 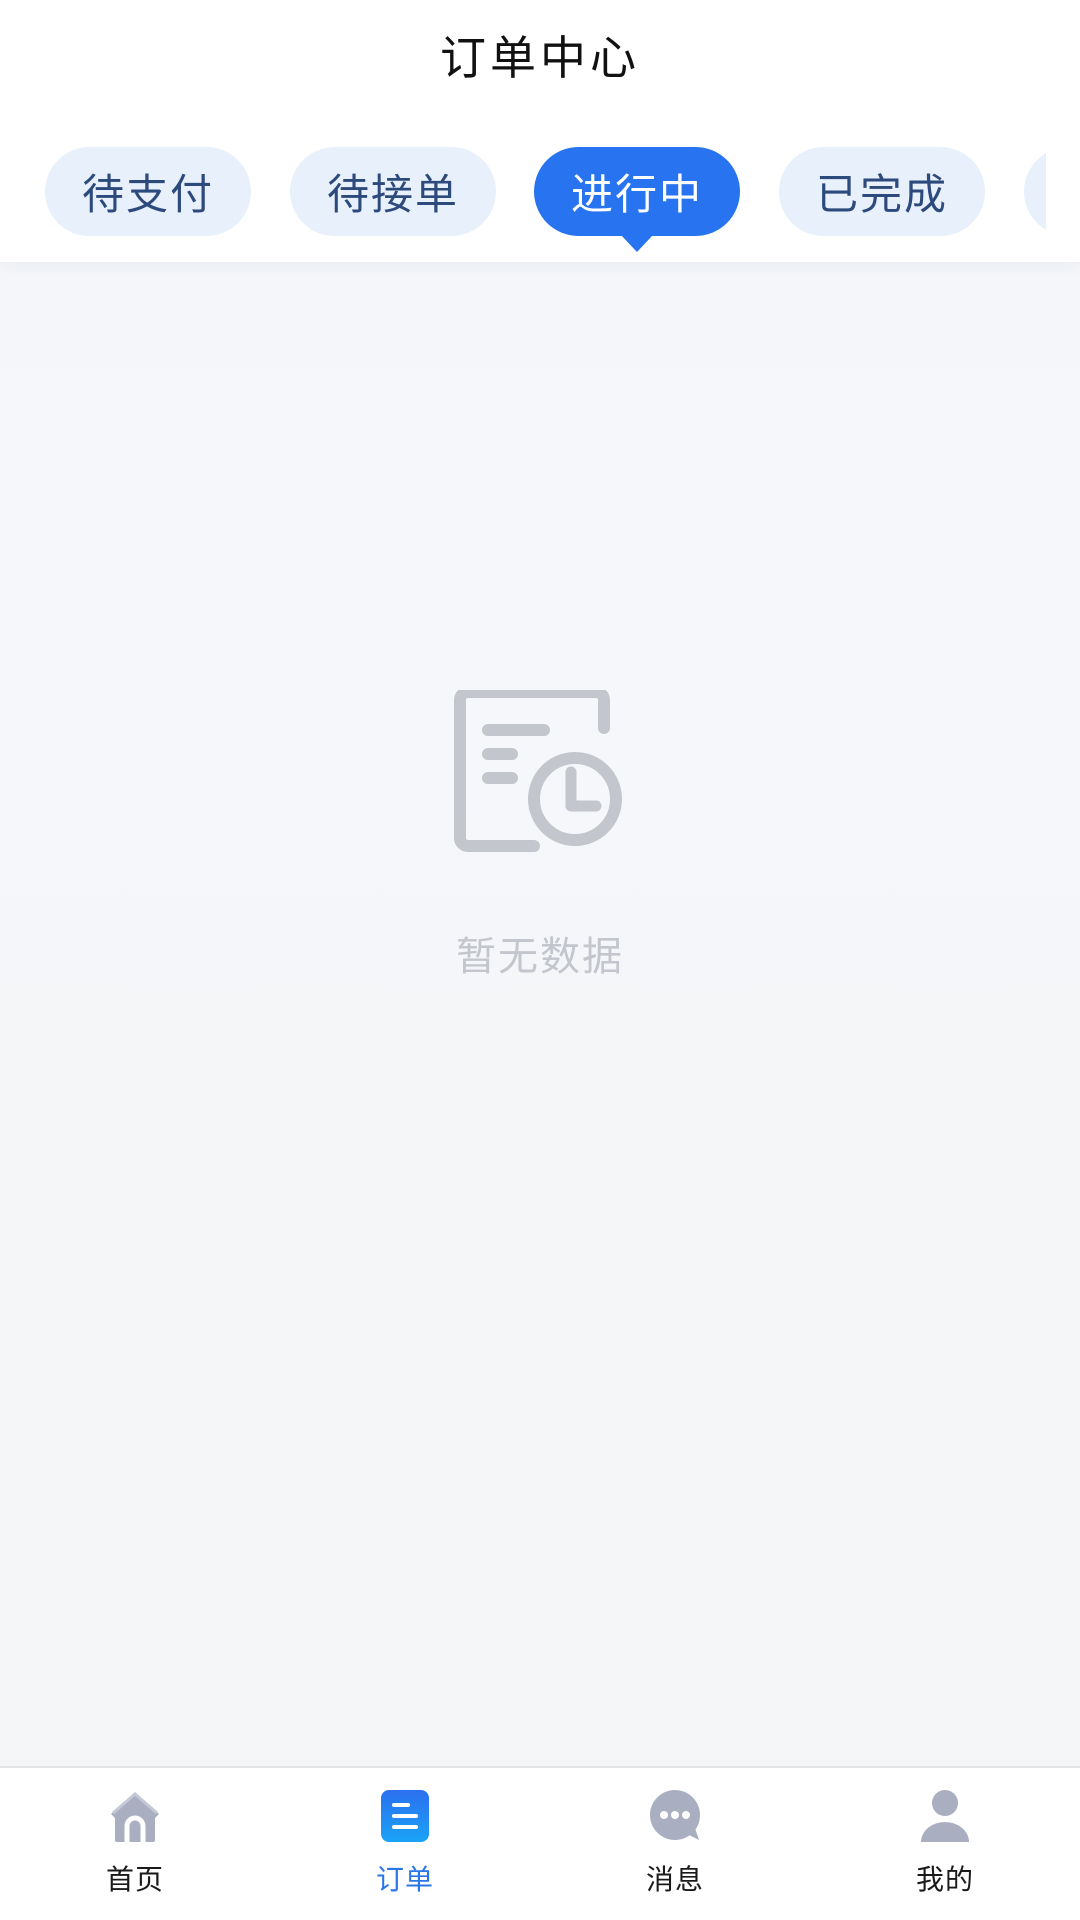 What do you see at coordinates (404, 1879) in the screenshot?
I see `nav-label-orders: 订单` at bounding box center [404, 1879].